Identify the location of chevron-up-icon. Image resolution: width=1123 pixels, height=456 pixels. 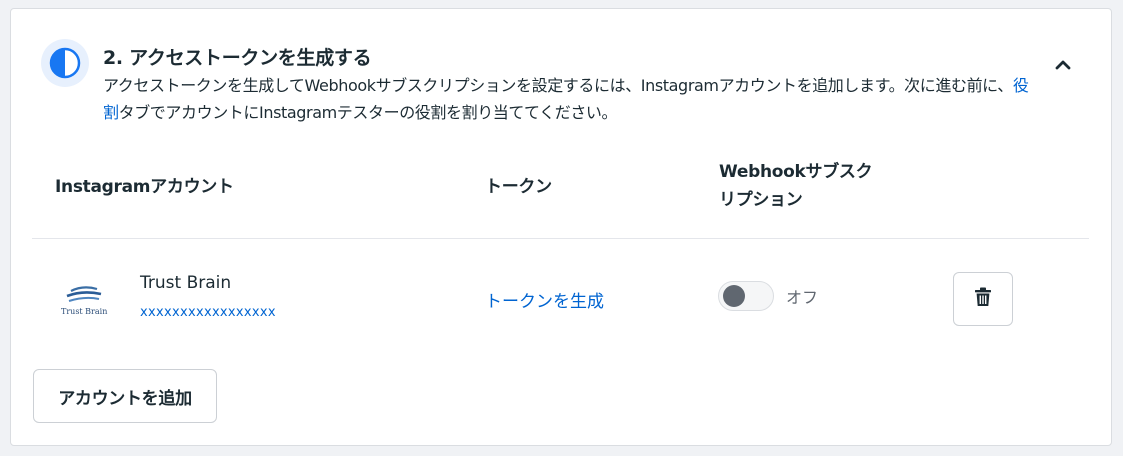
(1063, 65).